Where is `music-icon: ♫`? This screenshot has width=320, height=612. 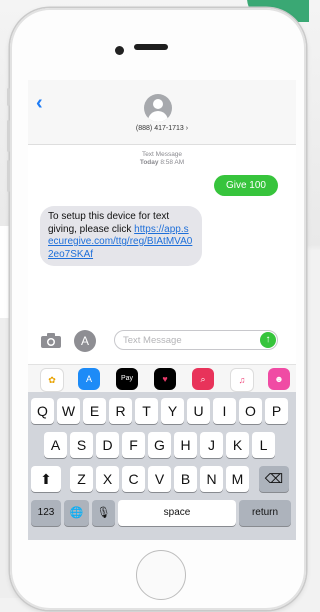
music-icon: ♫ is located at coordinates (242, 380).